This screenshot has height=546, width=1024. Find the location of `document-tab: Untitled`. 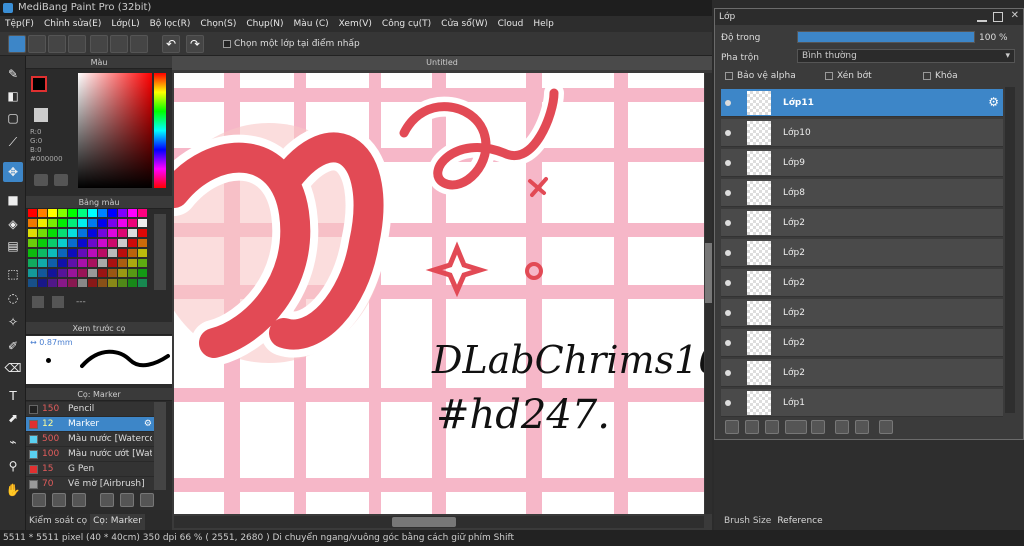

document-tab: Untitled is located at coordinates (442, 63).